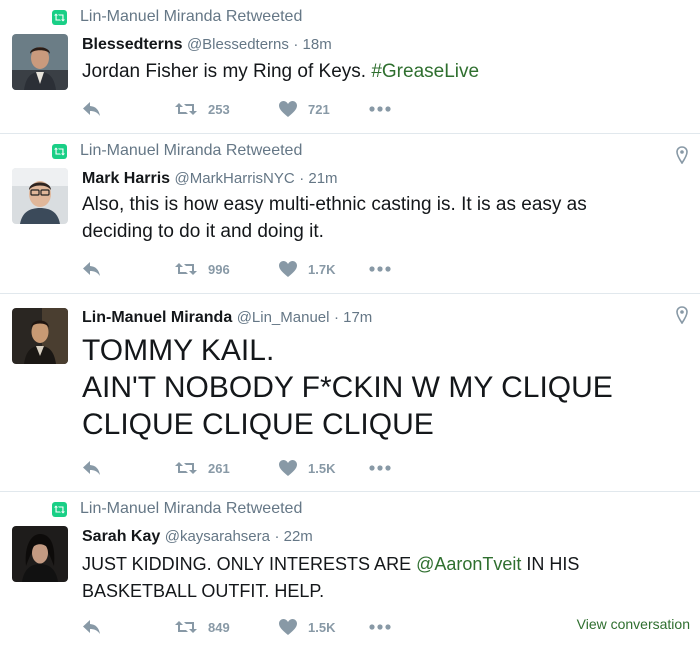  Describe the element at coordinates (633, 624) in the screenshot. I see `view-conversation-link: View conversation` at that location.